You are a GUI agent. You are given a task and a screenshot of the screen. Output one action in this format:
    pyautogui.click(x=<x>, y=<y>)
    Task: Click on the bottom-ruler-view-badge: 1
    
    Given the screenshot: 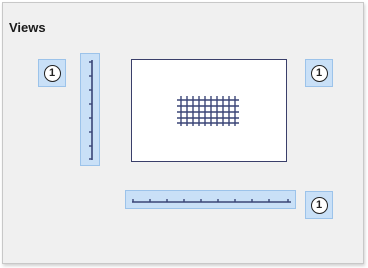 What is the action you would take?
    pyautogui.click(x=319, y=205)
    